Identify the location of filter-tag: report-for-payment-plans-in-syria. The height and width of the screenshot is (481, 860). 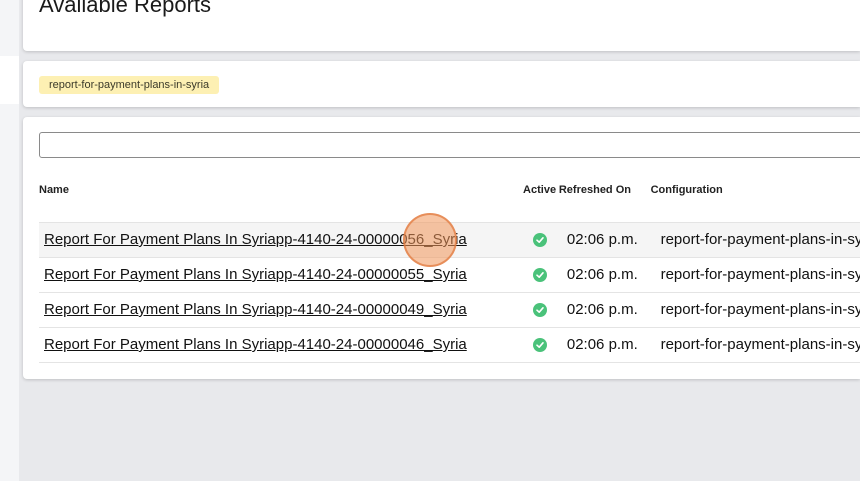
(129, 85).